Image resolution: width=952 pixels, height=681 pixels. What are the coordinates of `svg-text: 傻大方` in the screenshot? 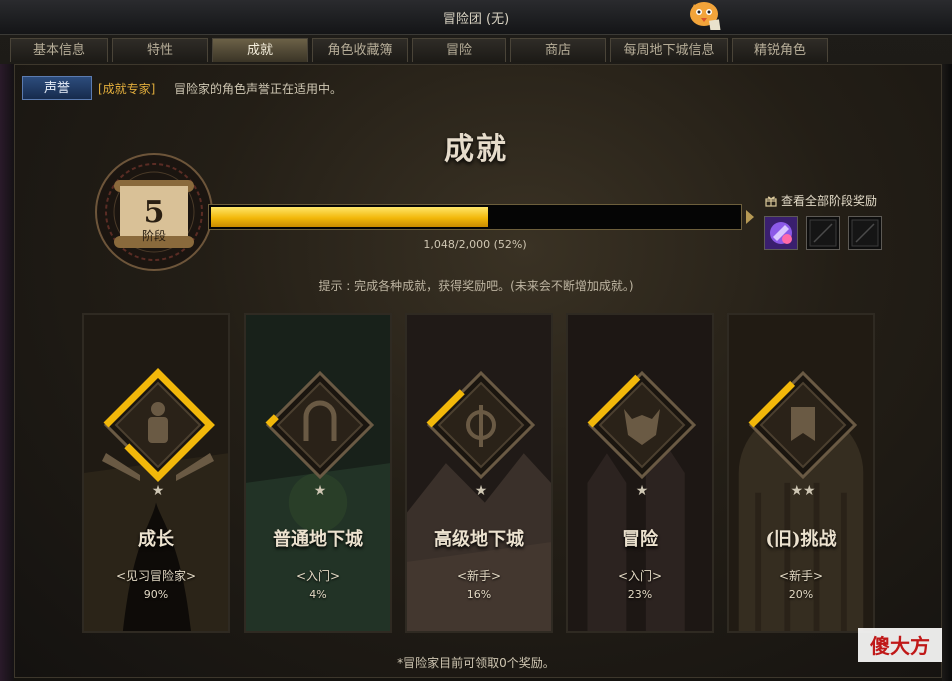 It's located at (900, 646).